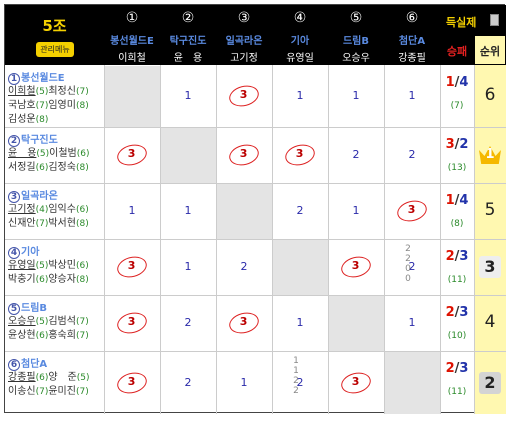 This screenshot has height=422, width=512. What do you see at coordinates (62, 167) in the screenshot?
I see `member-name: 김정숙` at bounding box center [62, 167].